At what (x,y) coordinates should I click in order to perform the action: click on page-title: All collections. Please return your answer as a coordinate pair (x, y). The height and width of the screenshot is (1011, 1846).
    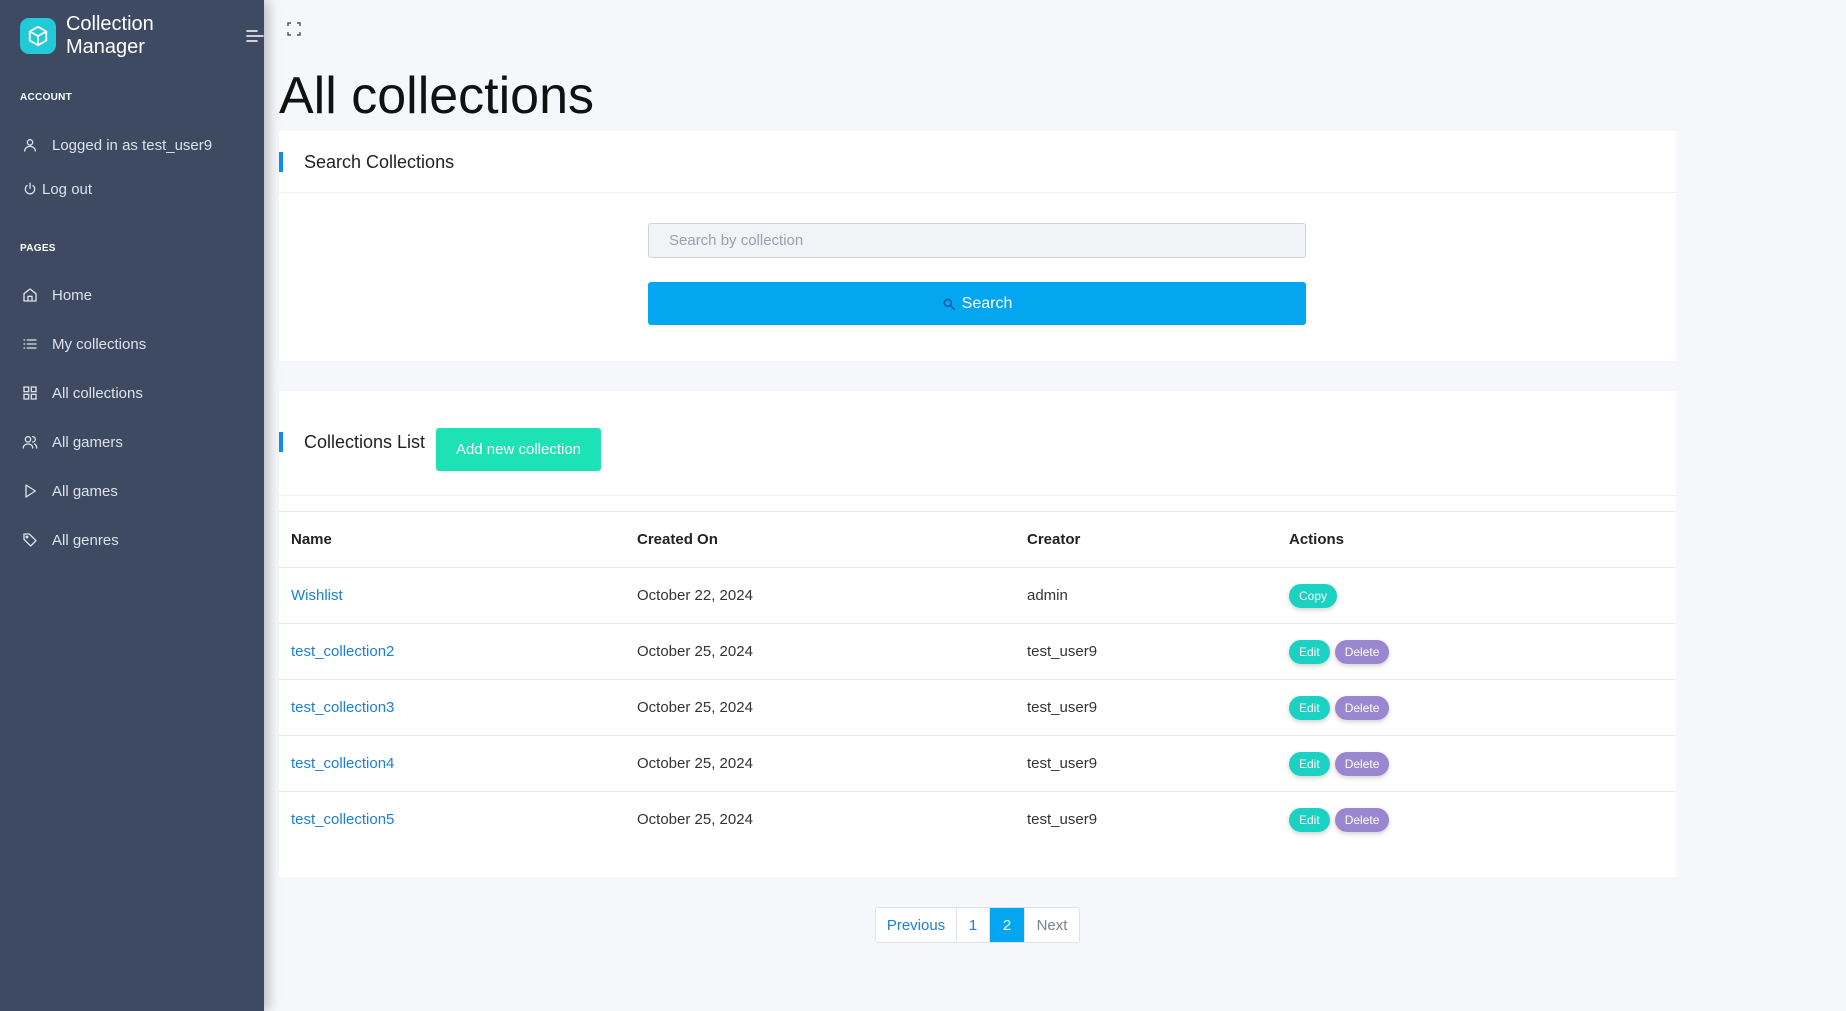
    Looking at the image, I should click on (437, 96).